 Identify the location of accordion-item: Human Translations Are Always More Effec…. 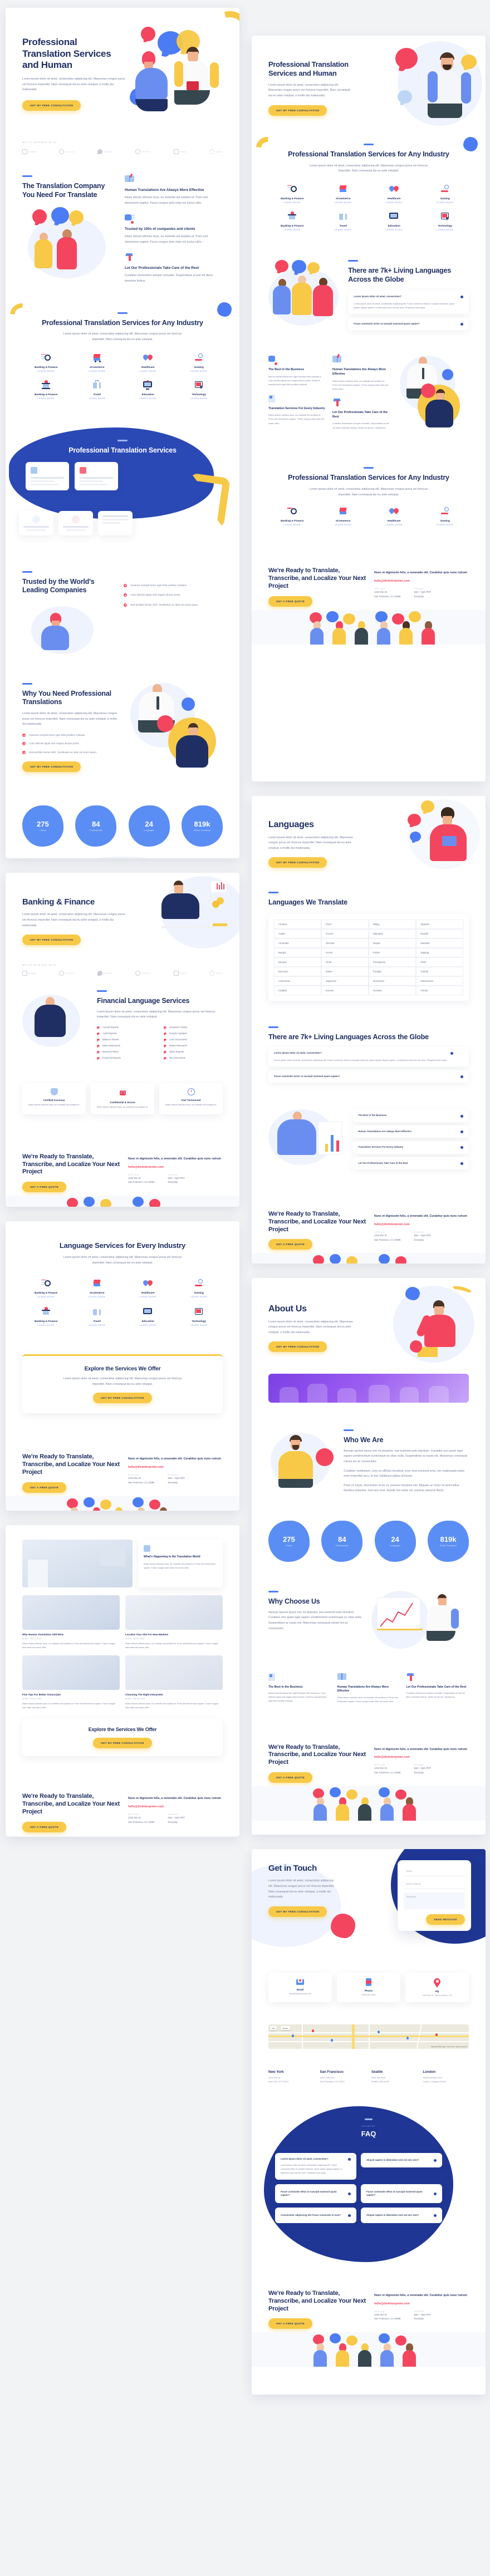
(410, 1131).